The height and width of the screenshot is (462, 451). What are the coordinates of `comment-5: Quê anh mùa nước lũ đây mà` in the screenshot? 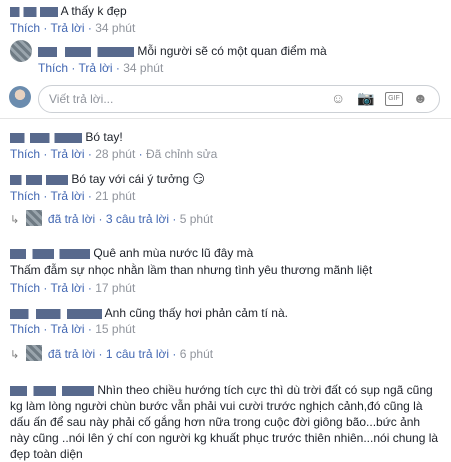 It's located at (131, 253).